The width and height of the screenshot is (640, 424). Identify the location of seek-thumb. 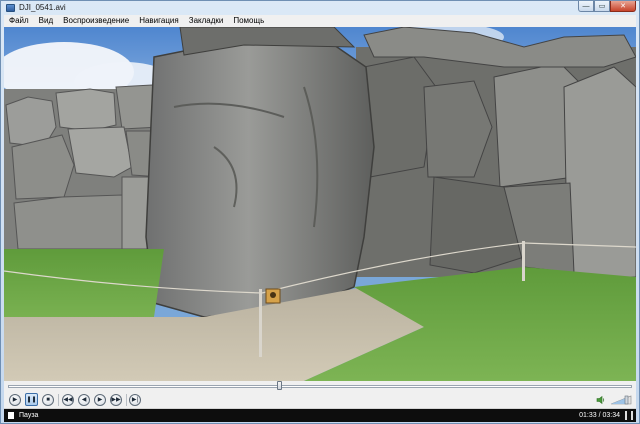
(279, 385).